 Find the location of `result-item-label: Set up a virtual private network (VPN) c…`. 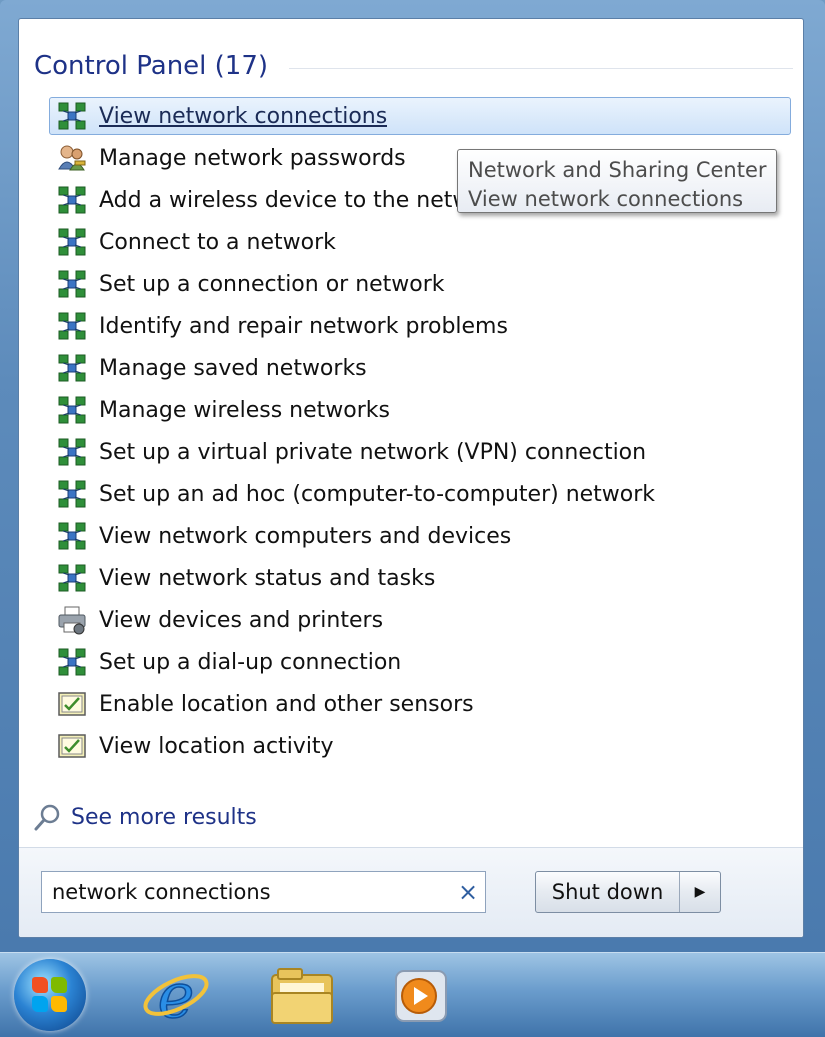

result-item-label: Set up a virtual private network (VPN) c… is located at coordinates (373, 452).